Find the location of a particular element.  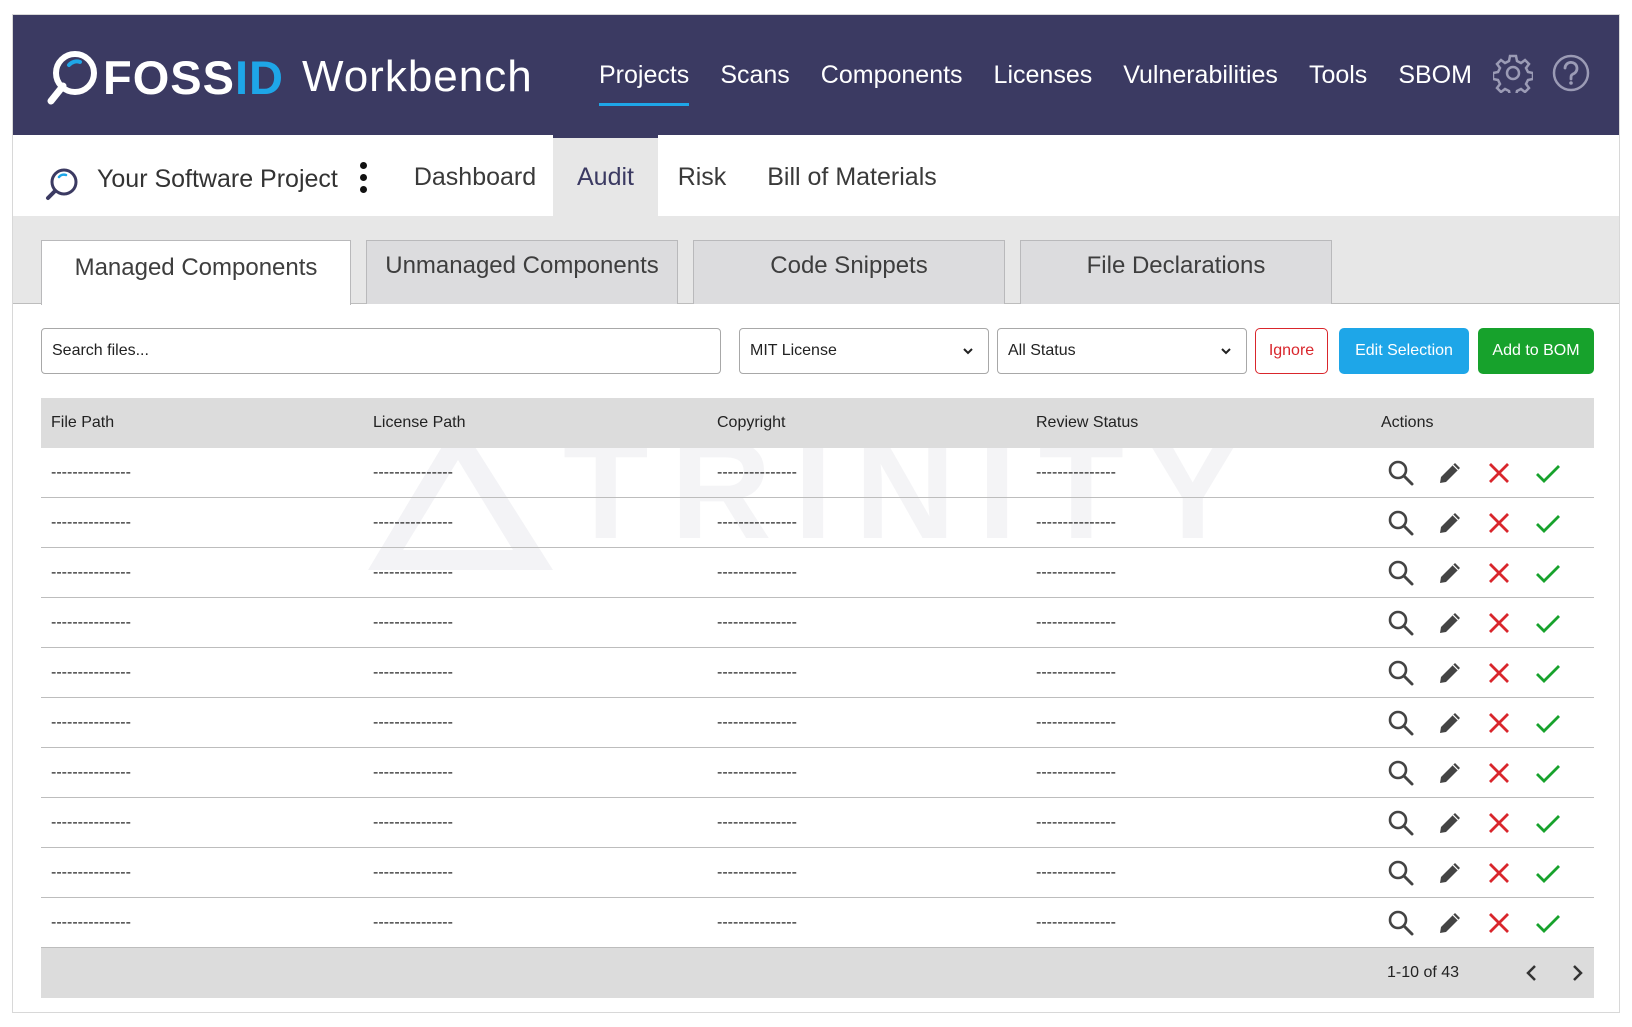

tab-risk: Risk is located at coordinates (702, 175).